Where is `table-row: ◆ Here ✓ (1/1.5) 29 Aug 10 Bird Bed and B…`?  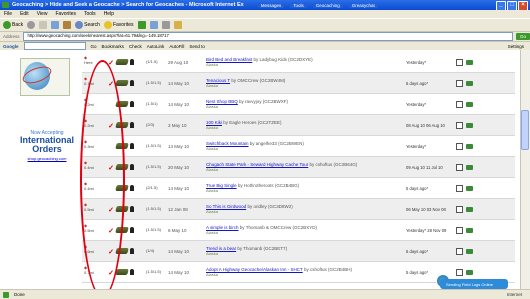
table-row: ◆ Here ✓ (1/1.5) 29 Aug 10 Bird Bed and B… is located at coordinates (298, 62).